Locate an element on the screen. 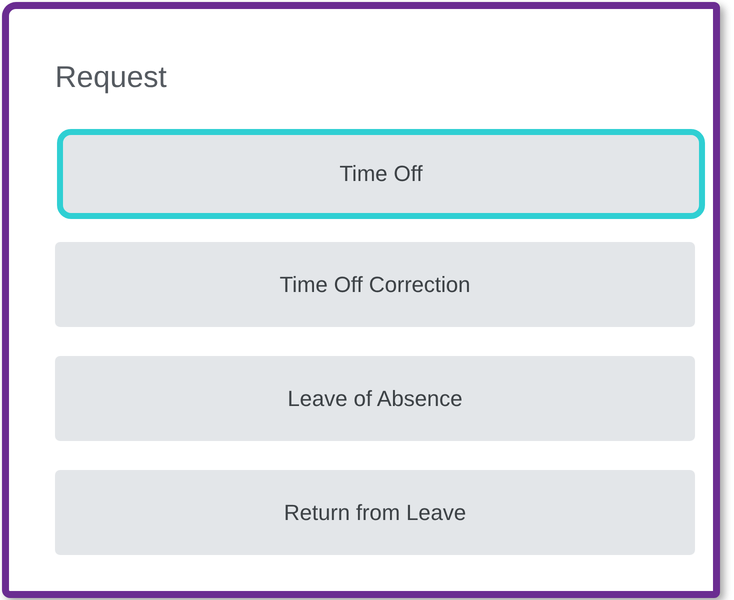 This screenshot has height=600, width=734. section-title: Request is located at coordinates (111, 78).